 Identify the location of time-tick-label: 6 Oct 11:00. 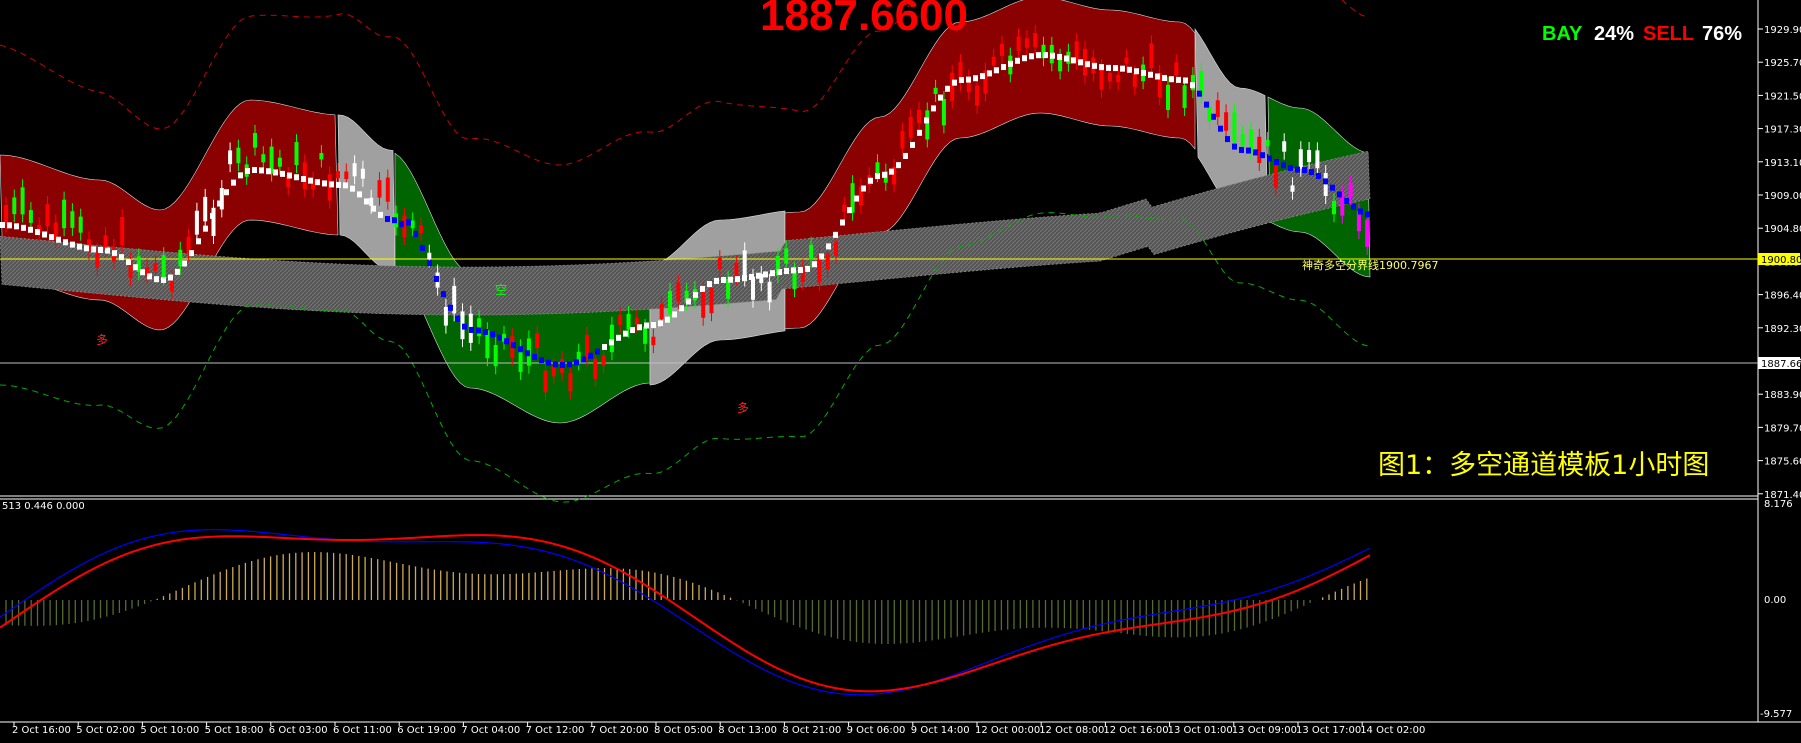
(362, 730).